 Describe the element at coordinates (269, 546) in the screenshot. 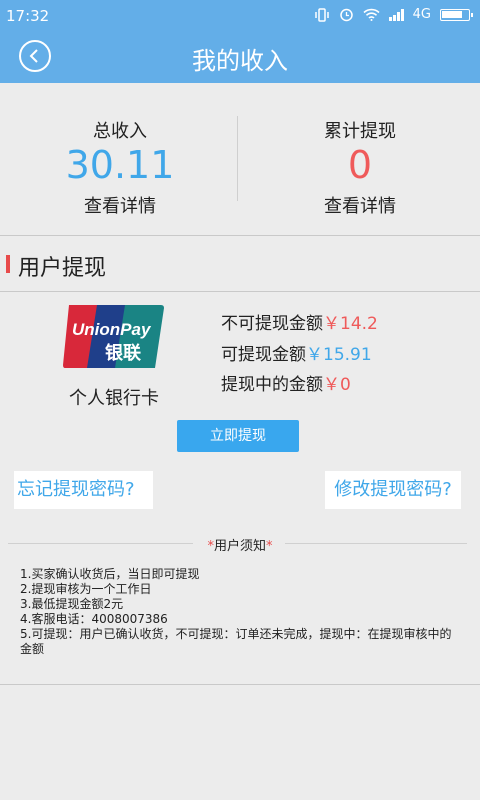

I see `notice-star-right: *` at that location.